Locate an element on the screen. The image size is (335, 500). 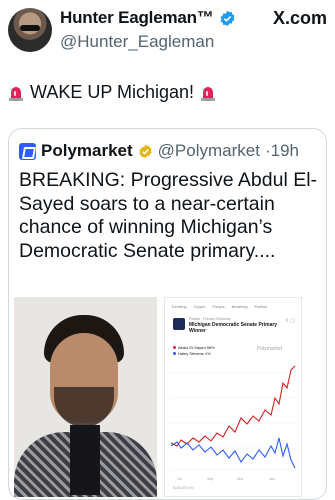
quoted-author-name: Polymarket is located at coordinates (87, 151).